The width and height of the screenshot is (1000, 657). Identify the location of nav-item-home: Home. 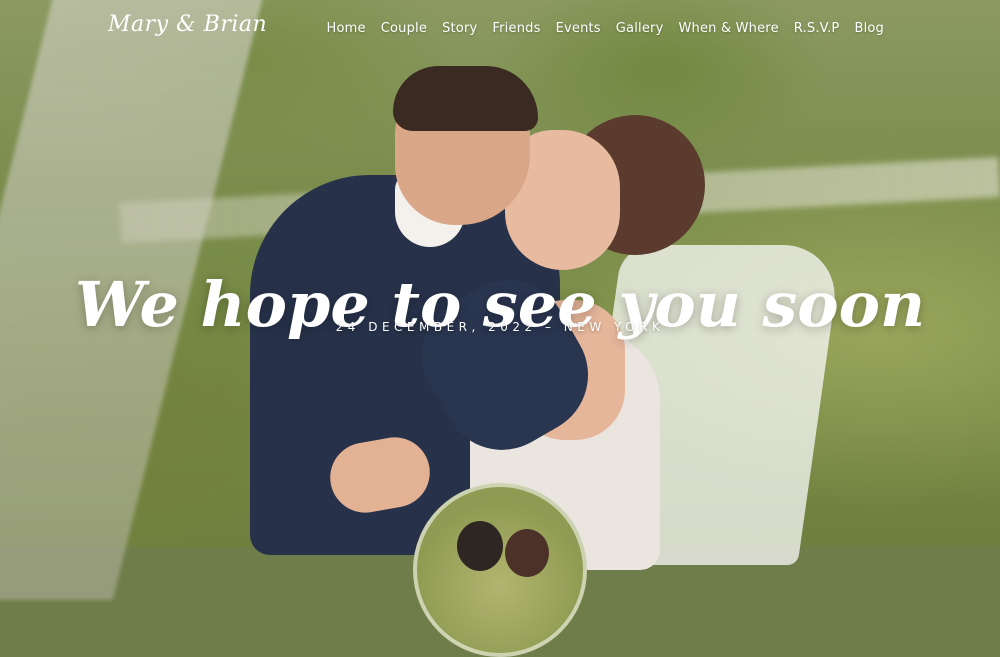
(346, 28).